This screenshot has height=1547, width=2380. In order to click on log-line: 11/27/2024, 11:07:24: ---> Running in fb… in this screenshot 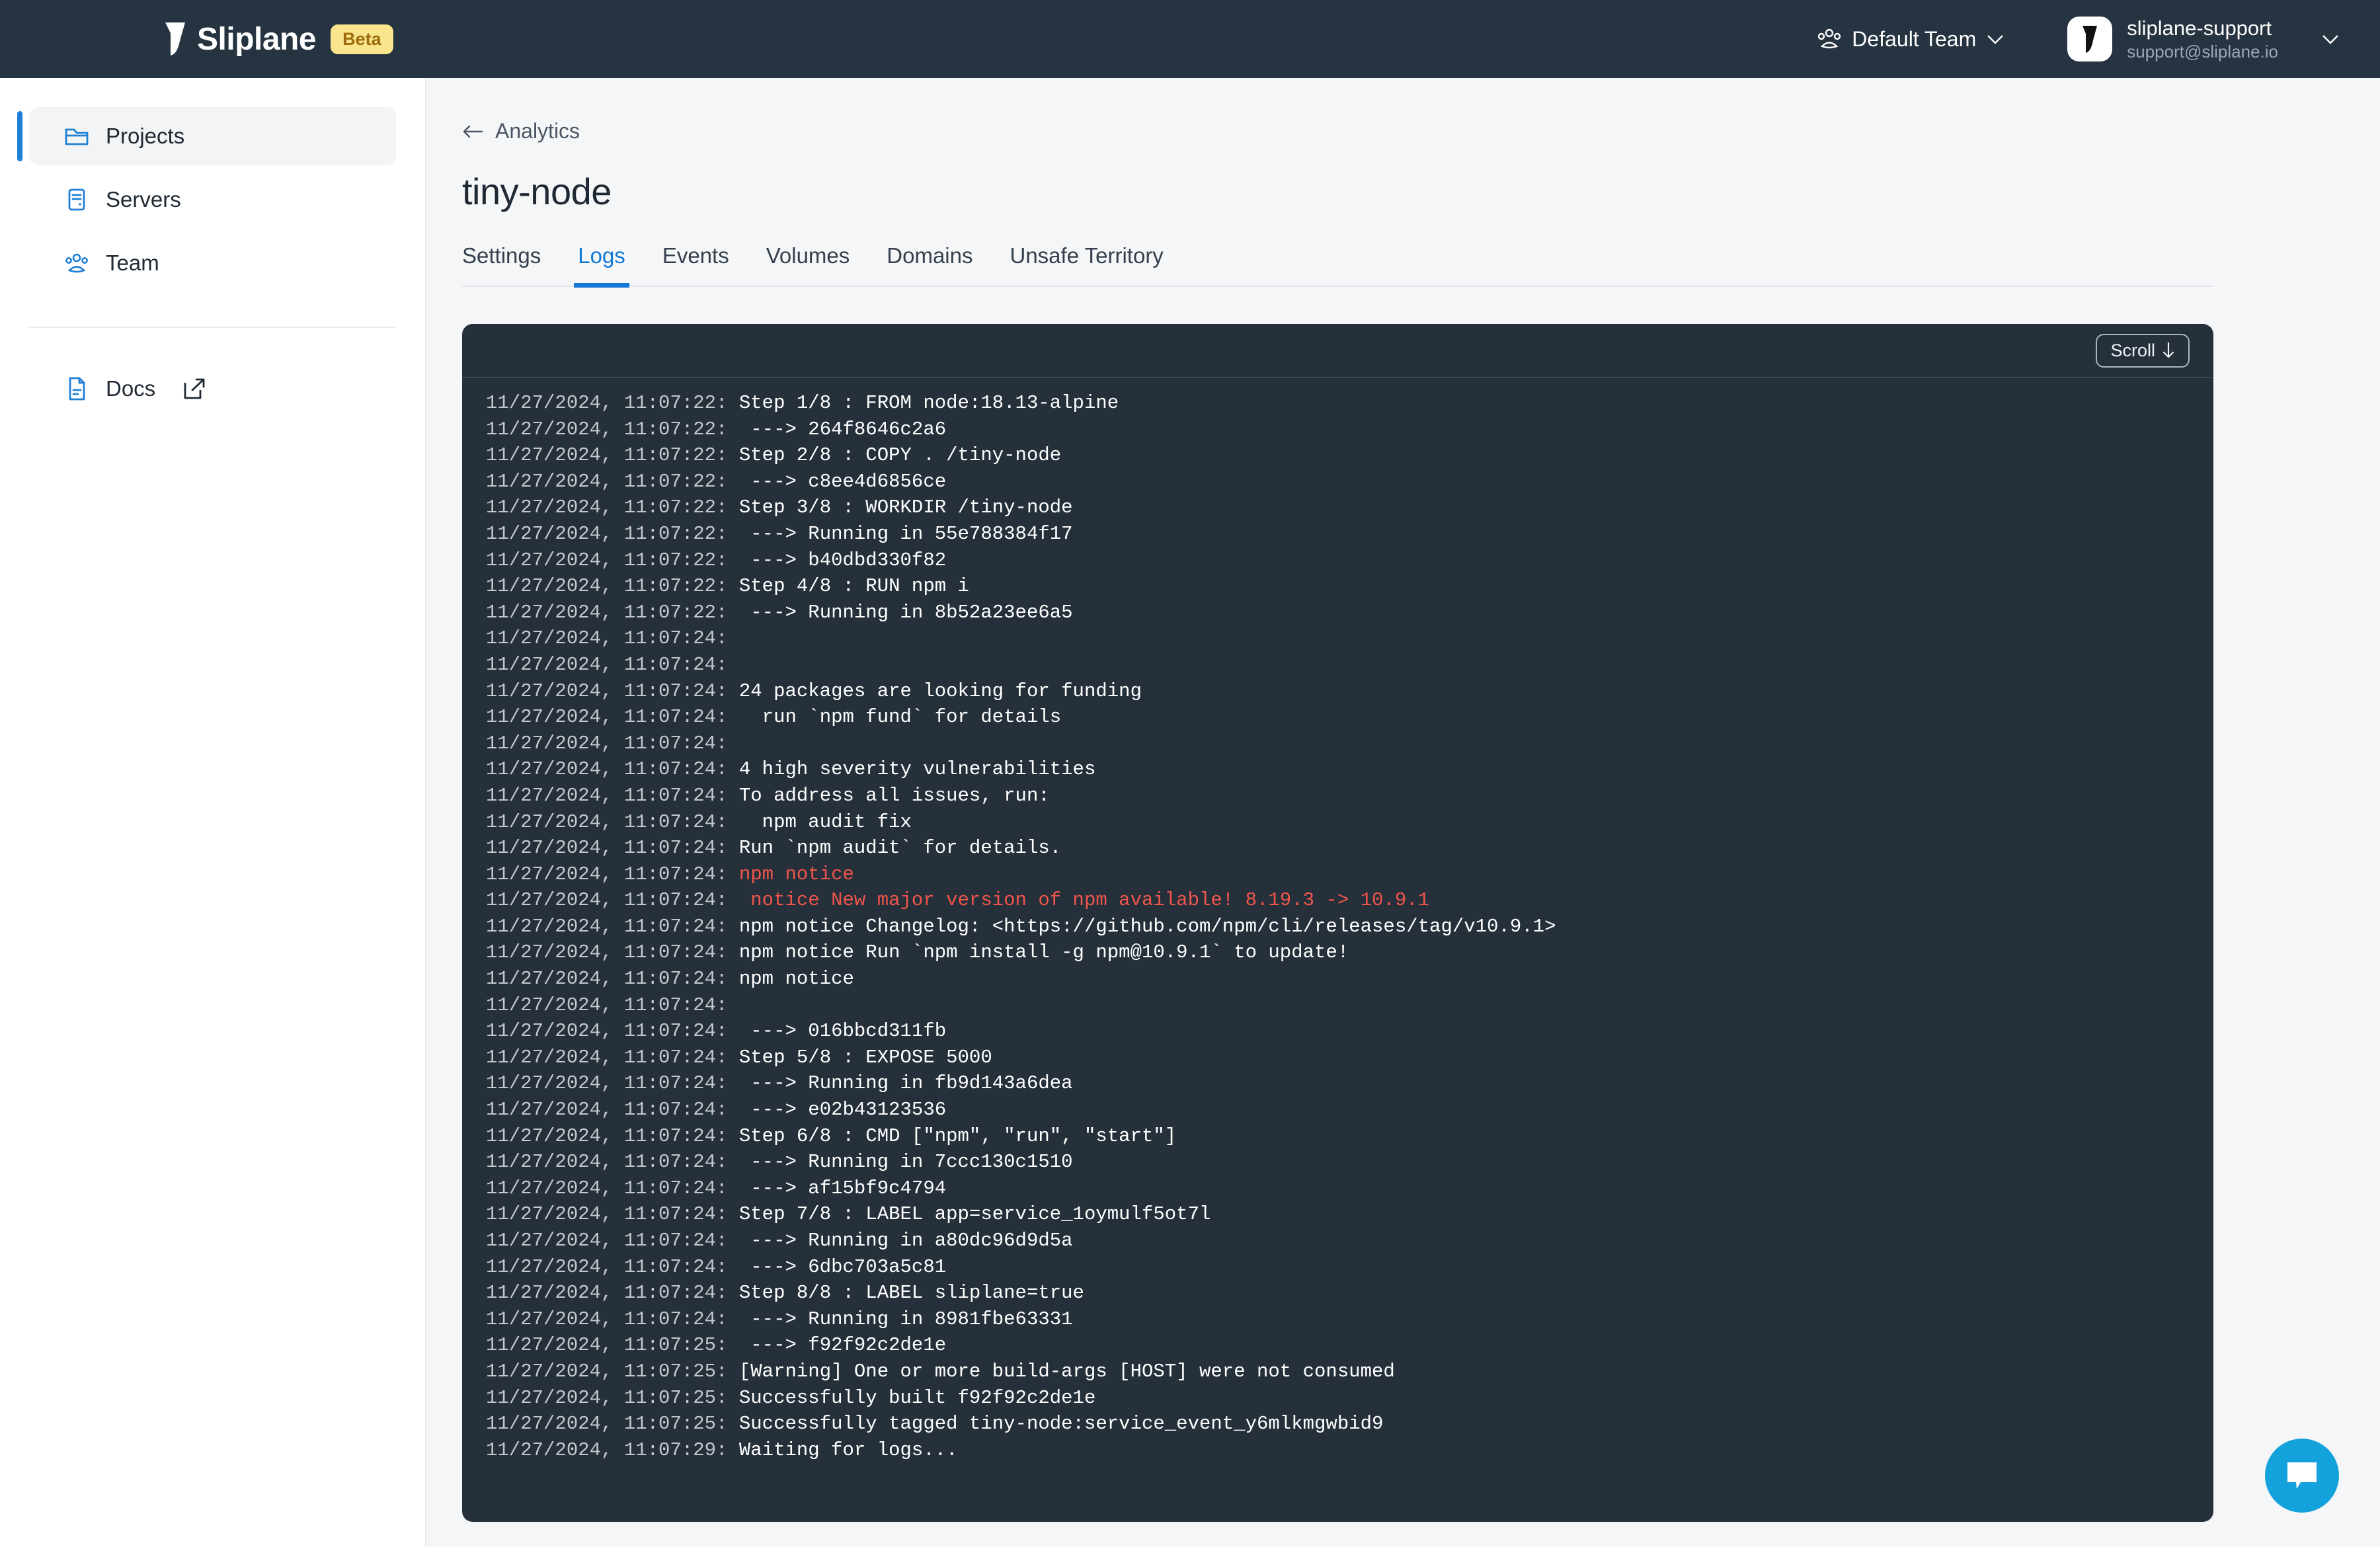, I will do `click(1349, 1083)`.